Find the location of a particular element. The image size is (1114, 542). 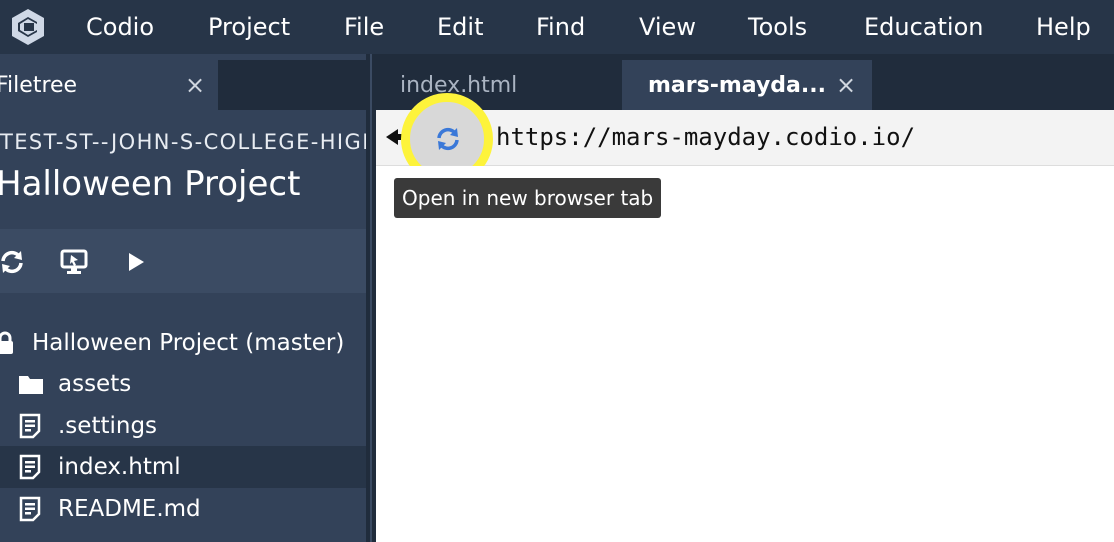

tooltip: Open in new browser tab is located at coordinates (528, 198).